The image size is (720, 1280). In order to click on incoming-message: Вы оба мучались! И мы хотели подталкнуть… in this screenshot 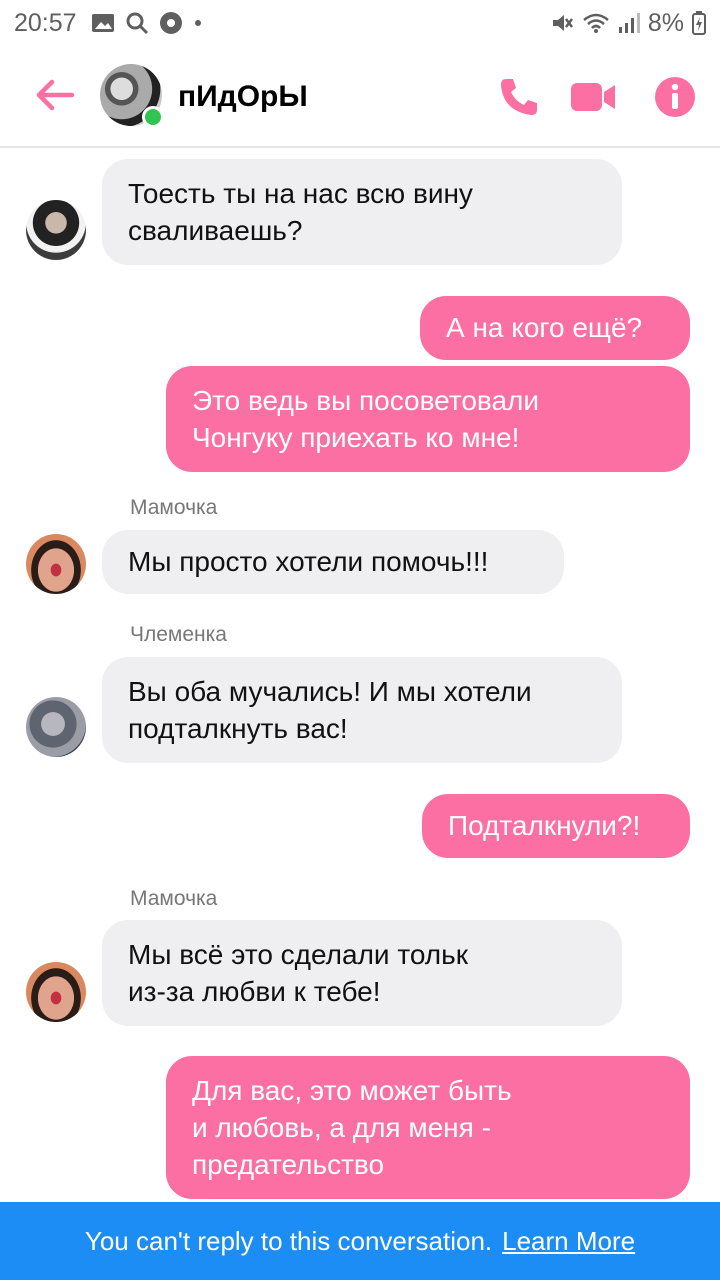, I will do `click(362, 710)`.